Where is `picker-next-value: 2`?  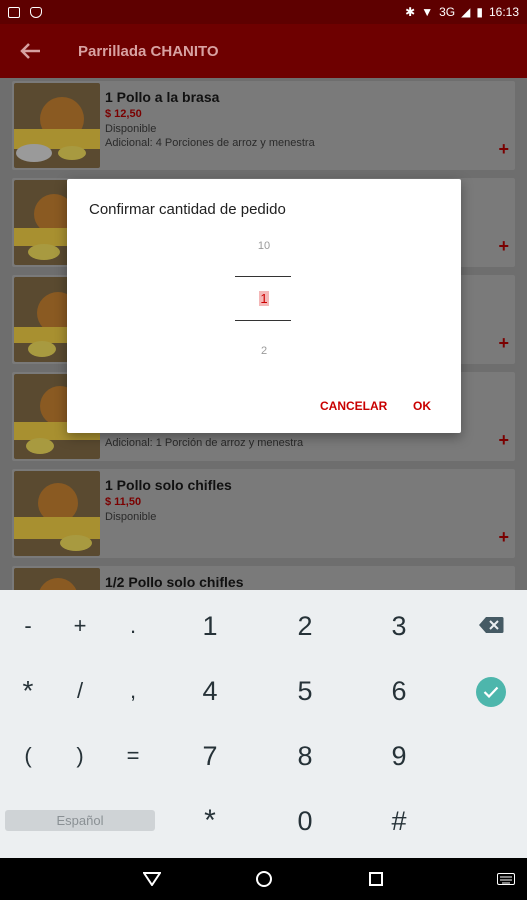
picker-next-value: 2 is located at coordinates (264, 351).